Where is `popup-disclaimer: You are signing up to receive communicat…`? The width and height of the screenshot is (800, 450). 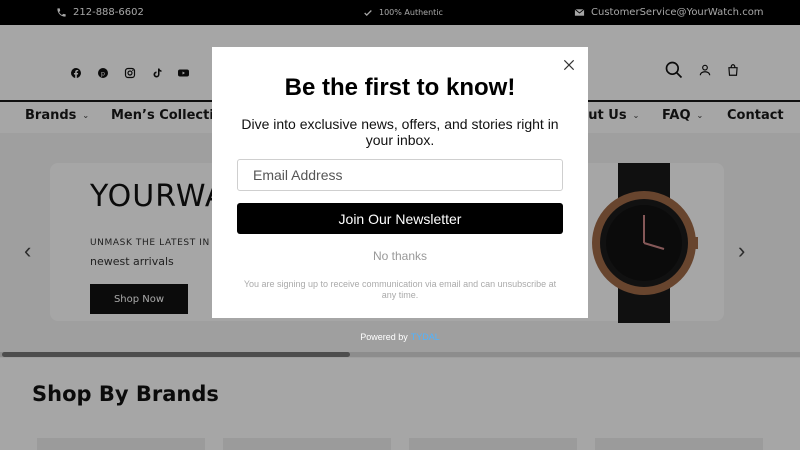 popup-disclaimer: You are signing up to receive communicat… is located at coordinates (400, 289).